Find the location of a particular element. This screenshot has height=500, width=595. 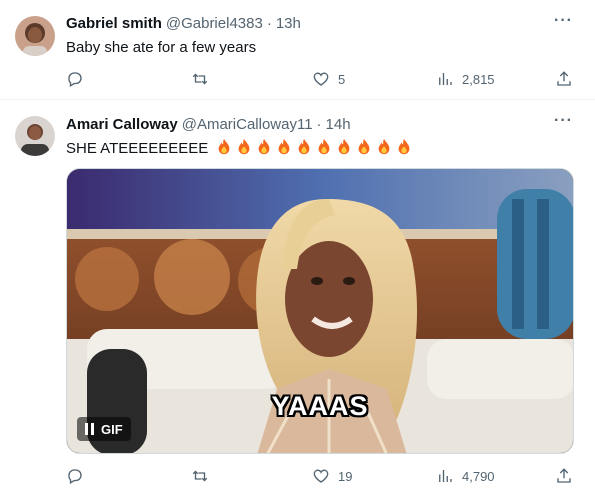

view-count: 4,790 is located at coordinates (478, 476).